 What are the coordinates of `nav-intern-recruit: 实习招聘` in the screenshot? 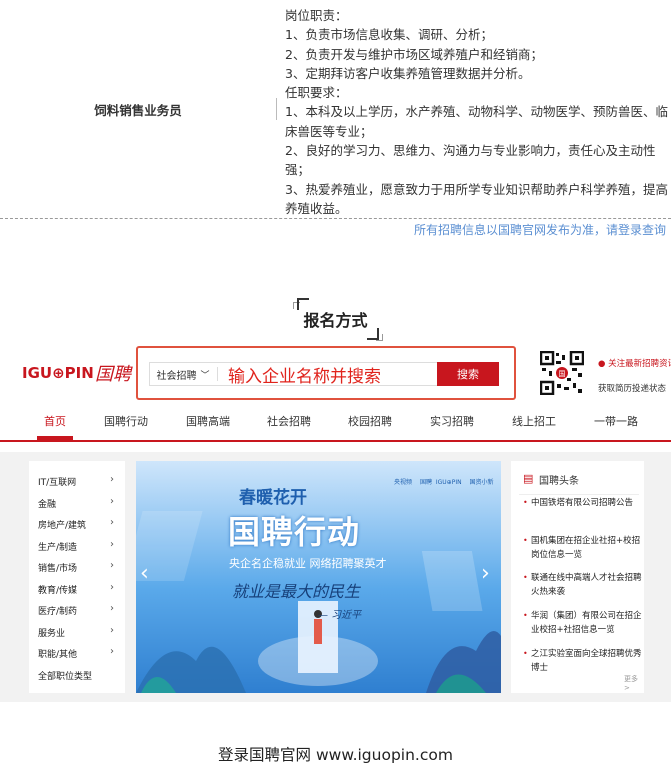 It's located at (452, 421).